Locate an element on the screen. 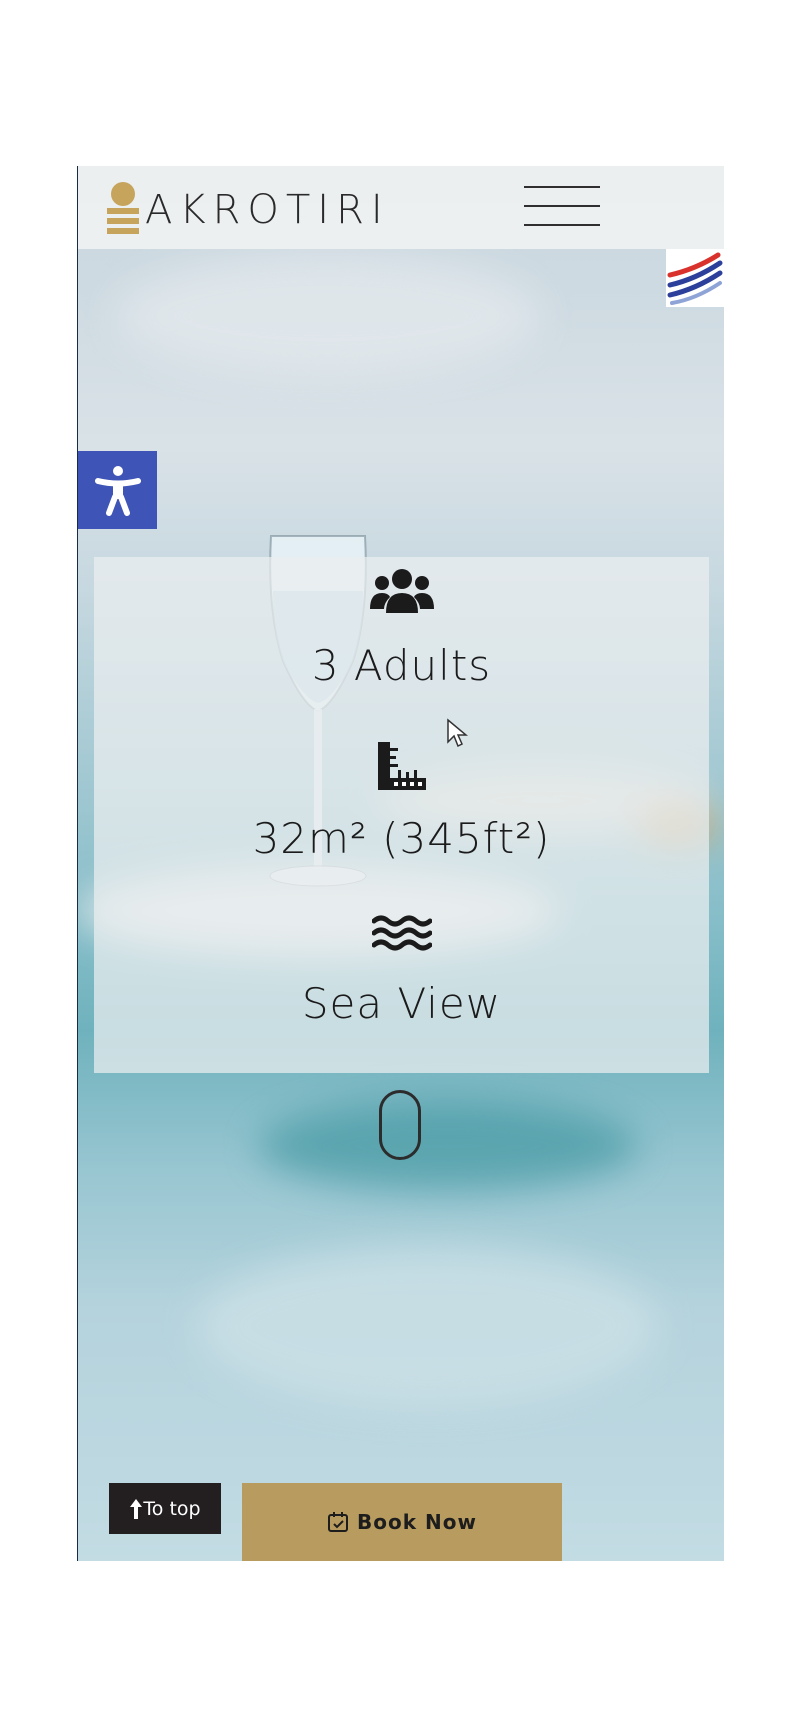 This screenshot has width=800, height=1731. site-header: AKROTIRI is located at coordinates (401, 207).